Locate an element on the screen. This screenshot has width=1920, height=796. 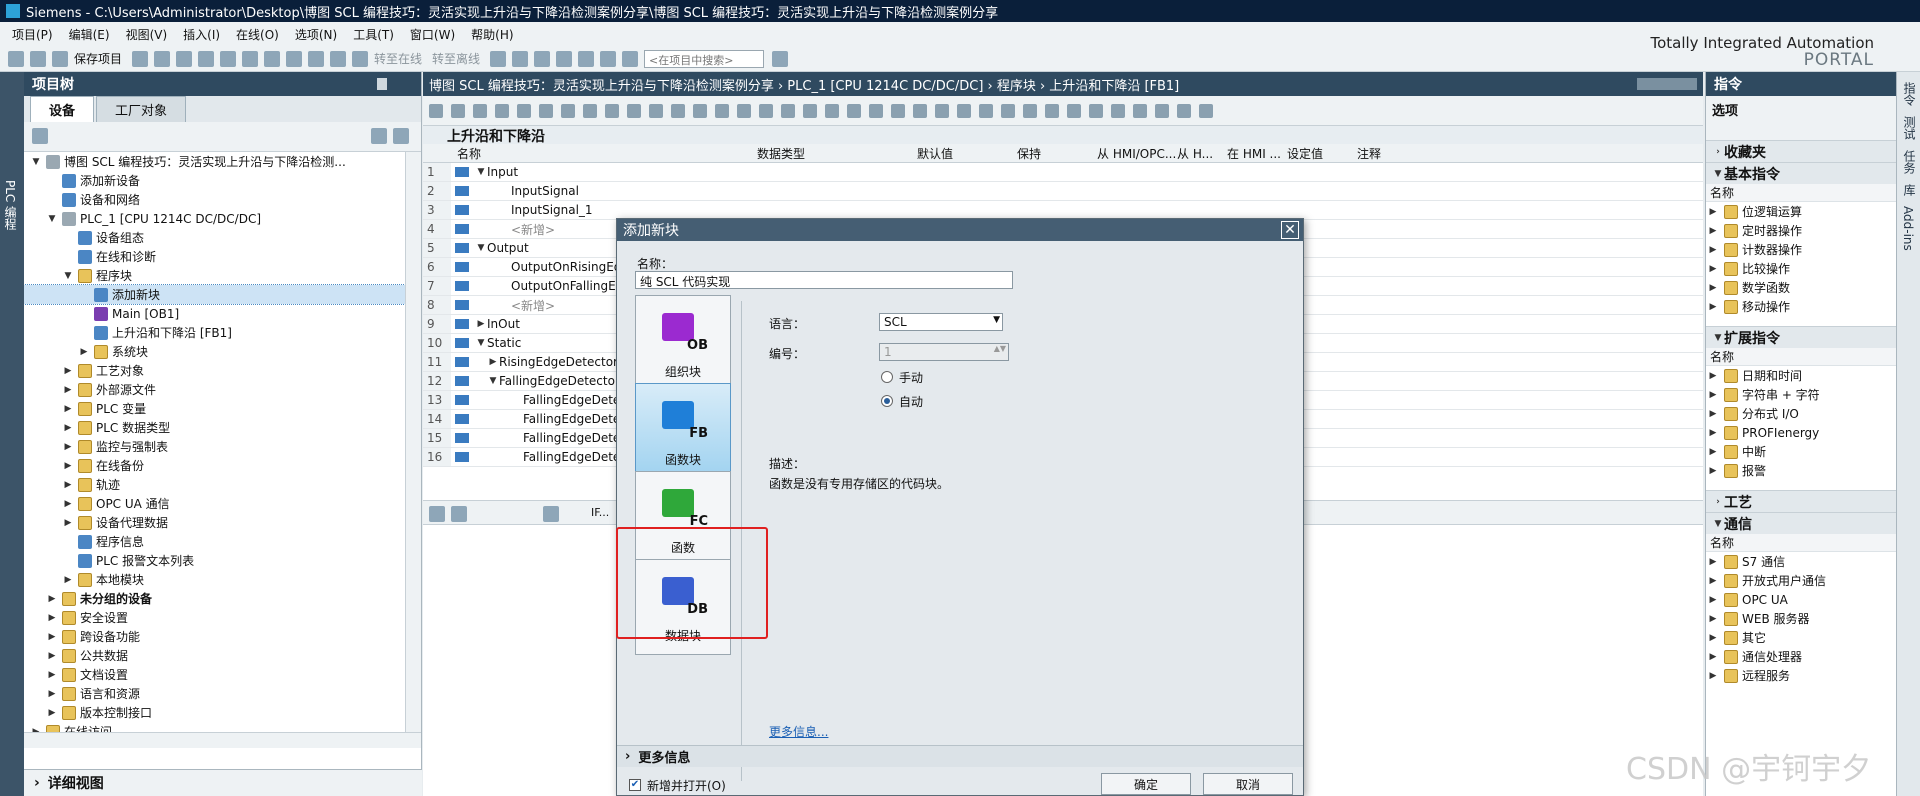
tree-item: ▶ OPC UA 通信 is located at coordinates (222, 503).